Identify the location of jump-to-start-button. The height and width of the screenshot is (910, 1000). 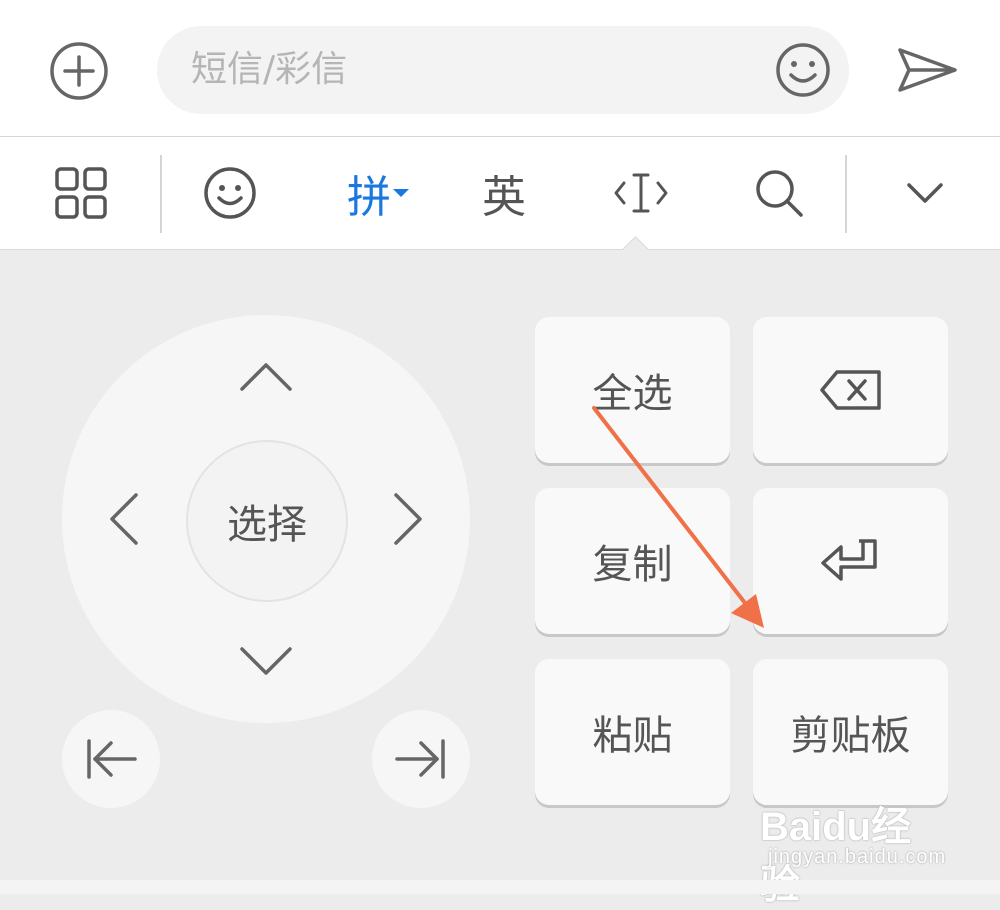
(111, 759).